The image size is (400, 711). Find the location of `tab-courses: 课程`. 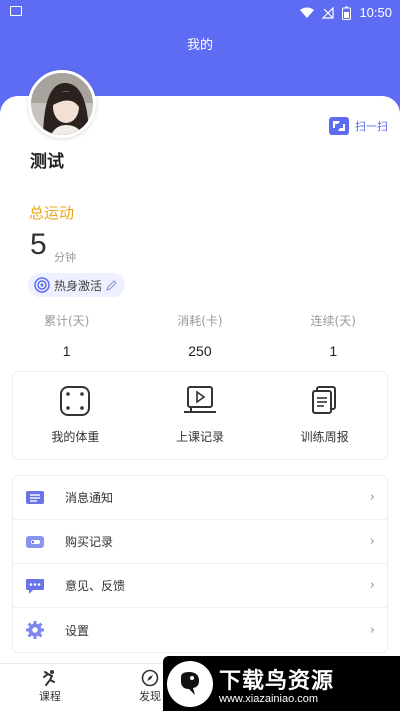

tab-courses: 课程 is located at coordinates (50, 686).